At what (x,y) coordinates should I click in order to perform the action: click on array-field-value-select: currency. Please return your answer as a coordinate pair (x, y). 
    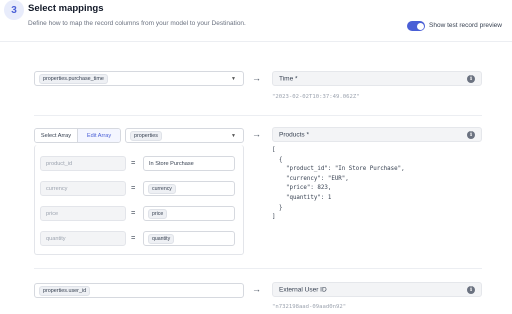
    Looking at the image, I should click on (189, 188).